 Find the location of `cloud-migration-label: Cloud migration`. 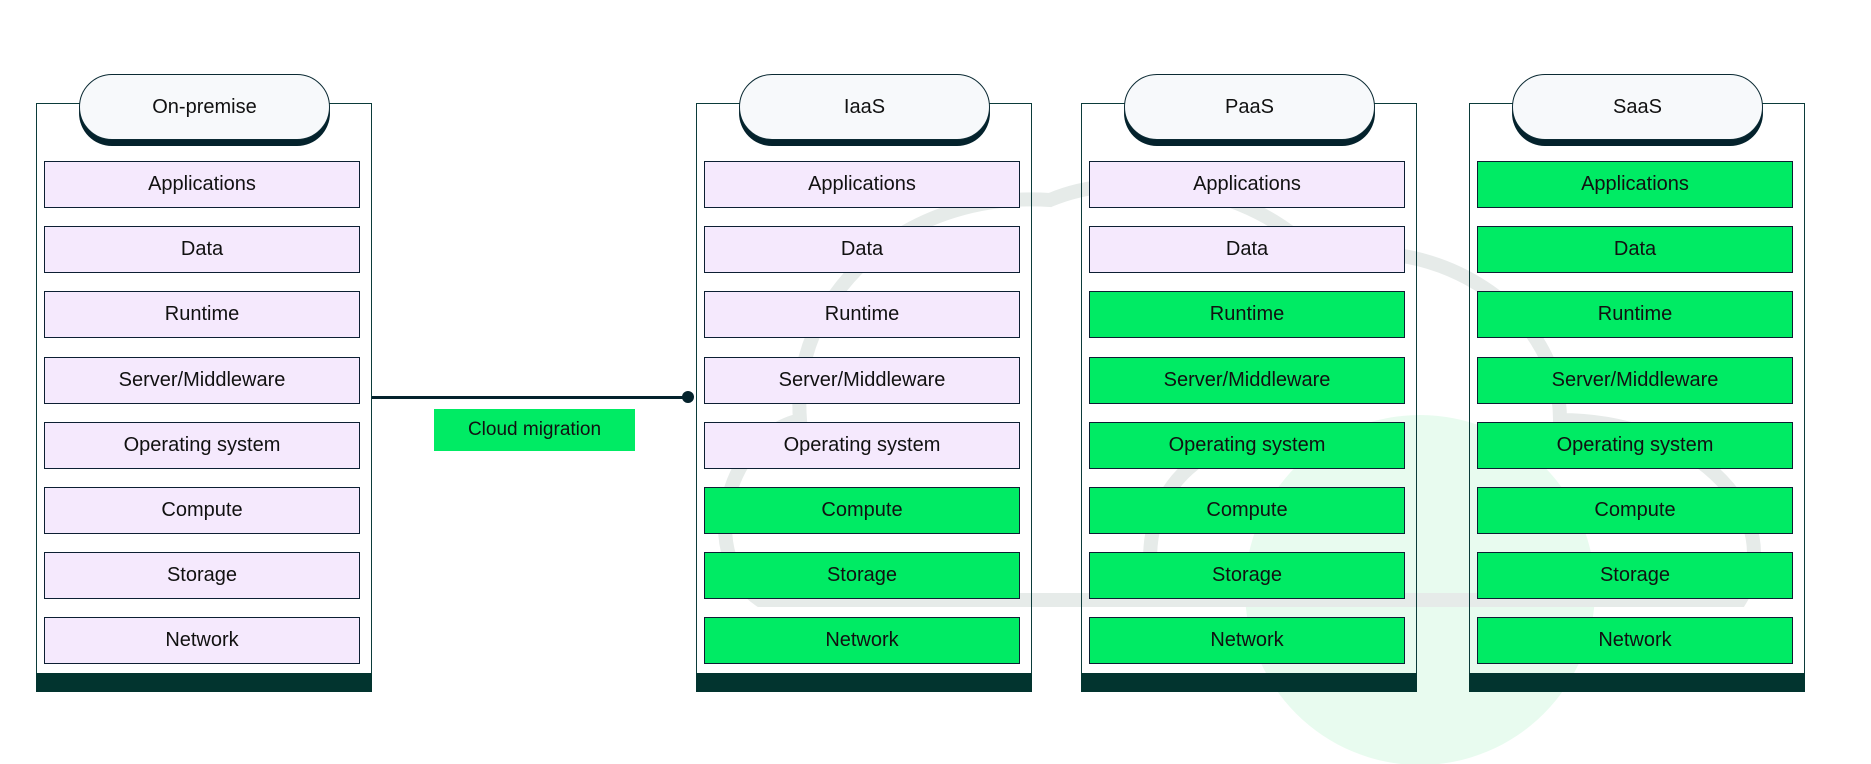

cloud-migration-label: Cloud migration is located at coordinates (534, 430).